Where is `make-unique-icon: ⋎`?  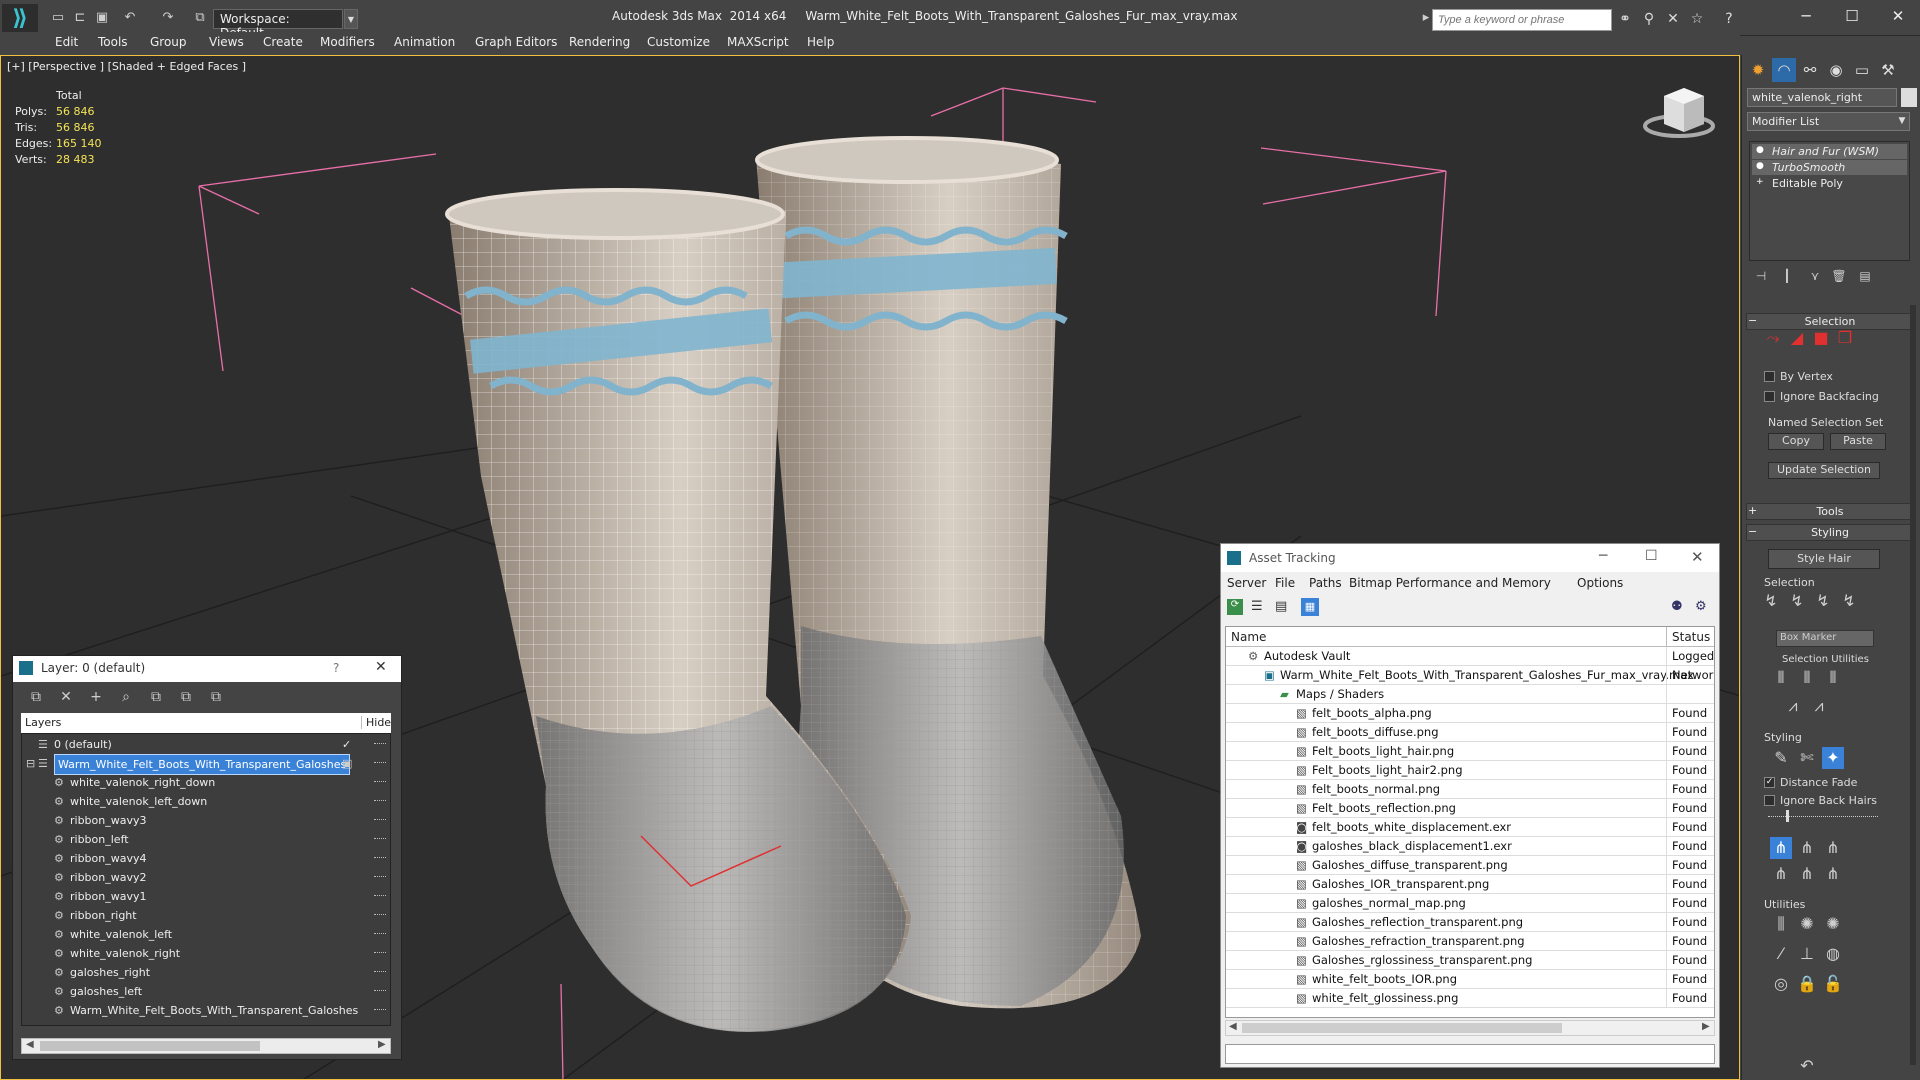
make-unique-icon: ⋎ is located at coordinates (1815, 276).